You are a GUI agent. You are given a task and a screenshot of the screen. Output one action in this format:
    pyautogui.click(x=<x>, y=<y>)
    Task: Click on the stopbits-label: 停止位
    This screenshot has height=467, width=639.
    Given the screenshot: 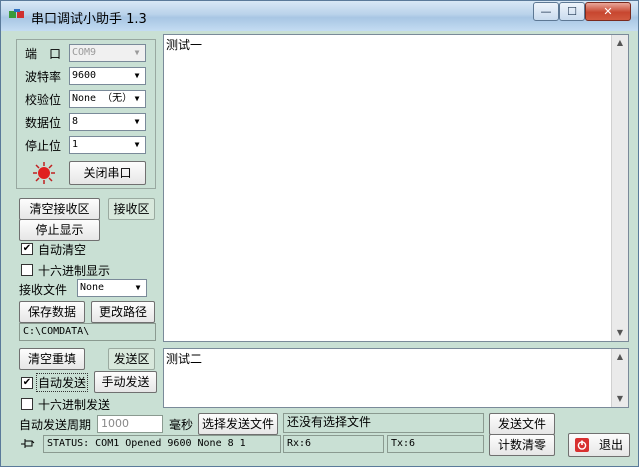 What is the action you would take?
    pyautogui.click(x=43, y=146)
    